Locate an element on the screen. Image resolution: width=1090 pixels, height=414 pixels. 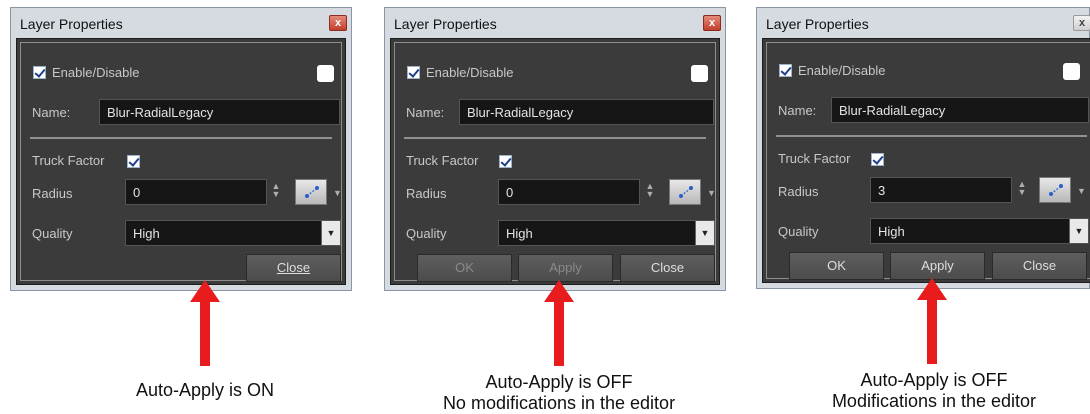
caption-auto-apply-on: Auto-Apply is ON is located at coordinates (205, 390).